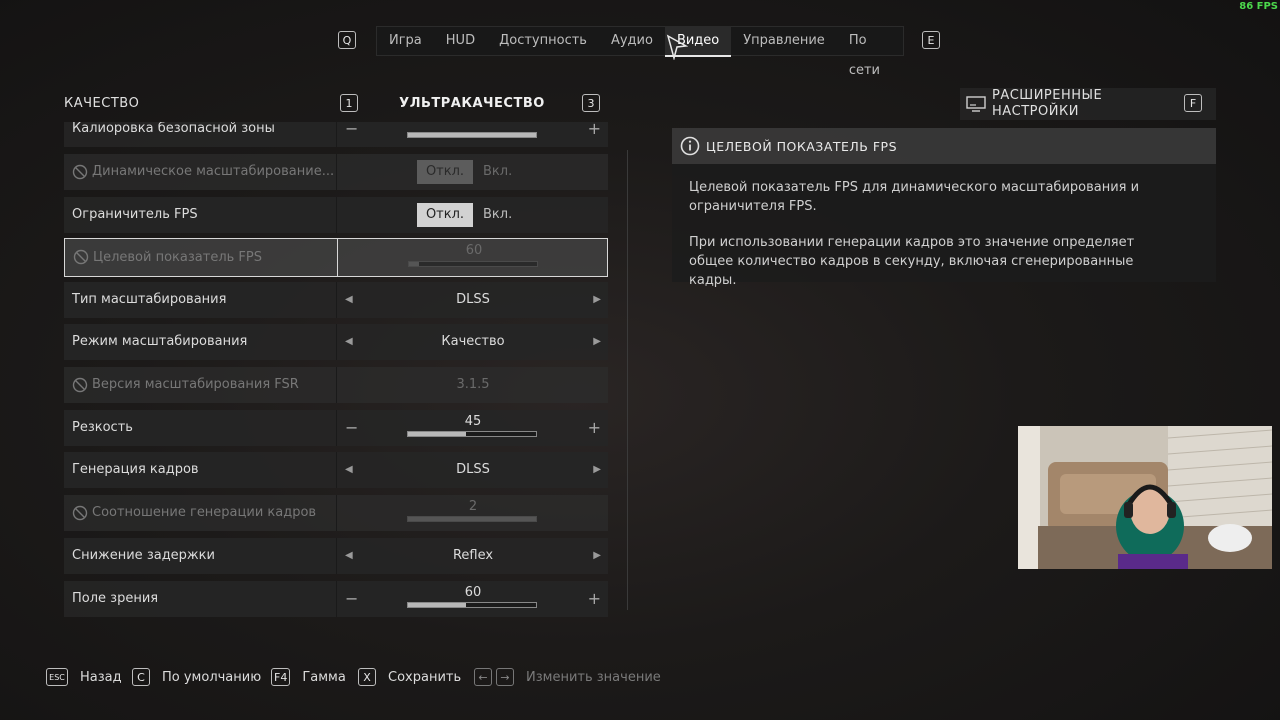 The height and width of the screenshot is (720, 1280). What do you see at coordinates (473, 506) in the screenshot?
I see `setting-value: 2` at bounding box center [473, 506].